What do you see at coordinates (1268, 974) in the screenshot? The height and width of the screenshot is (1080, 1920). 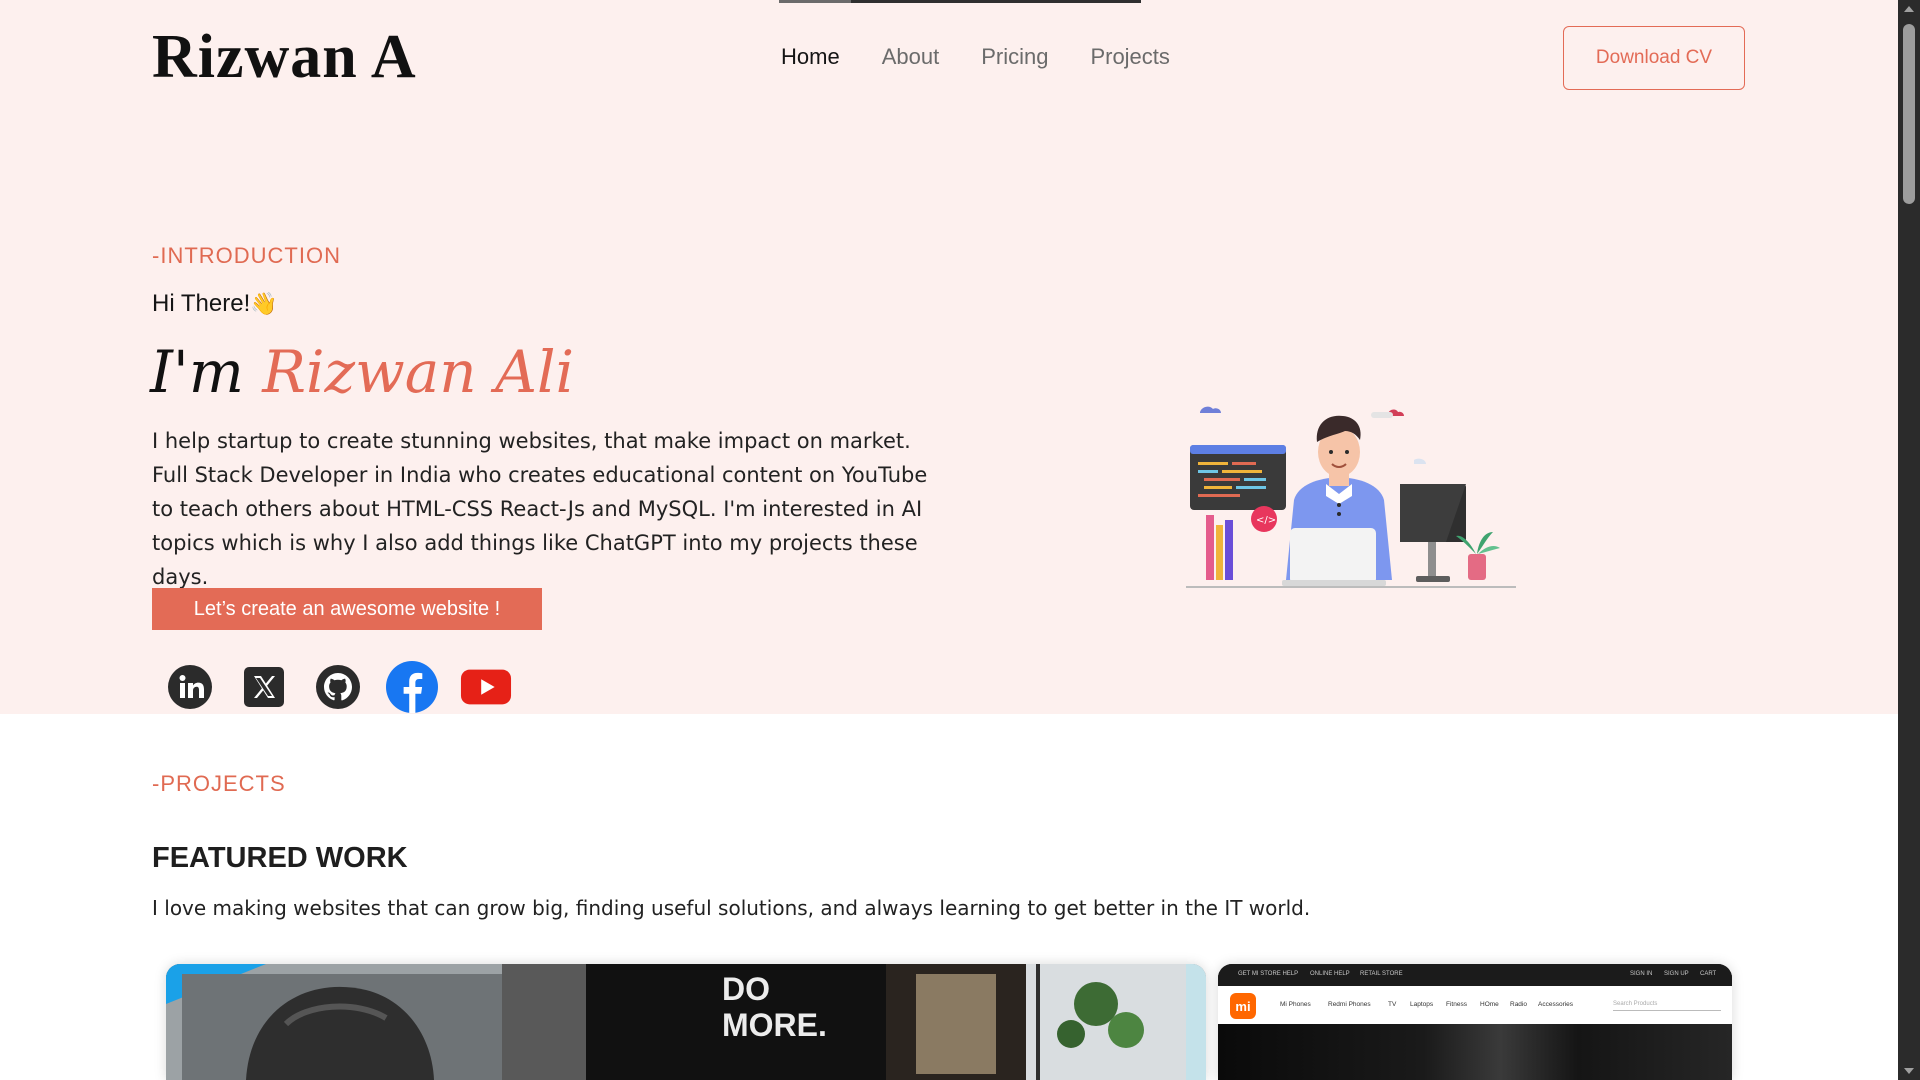 I see `mi-top-link-1: GET MI STORE HELP` at bounding box center [1268, 974].